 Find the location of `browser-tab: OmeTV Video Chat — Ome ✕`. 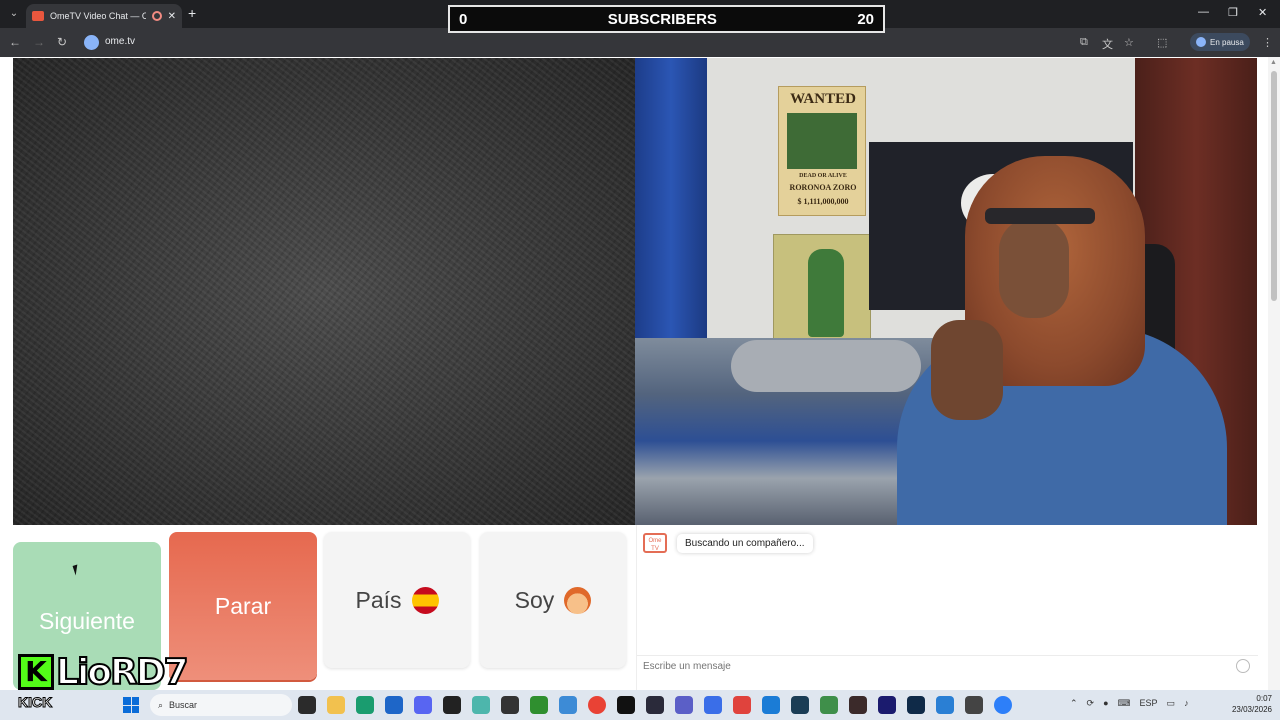

browser-tab: OmeTV Video Chat — Ome ✕ is located at coordinates (104, 16).